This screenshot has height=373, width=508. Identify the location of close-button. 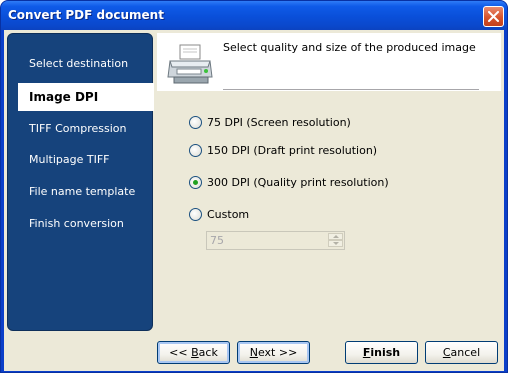
(493, 16).